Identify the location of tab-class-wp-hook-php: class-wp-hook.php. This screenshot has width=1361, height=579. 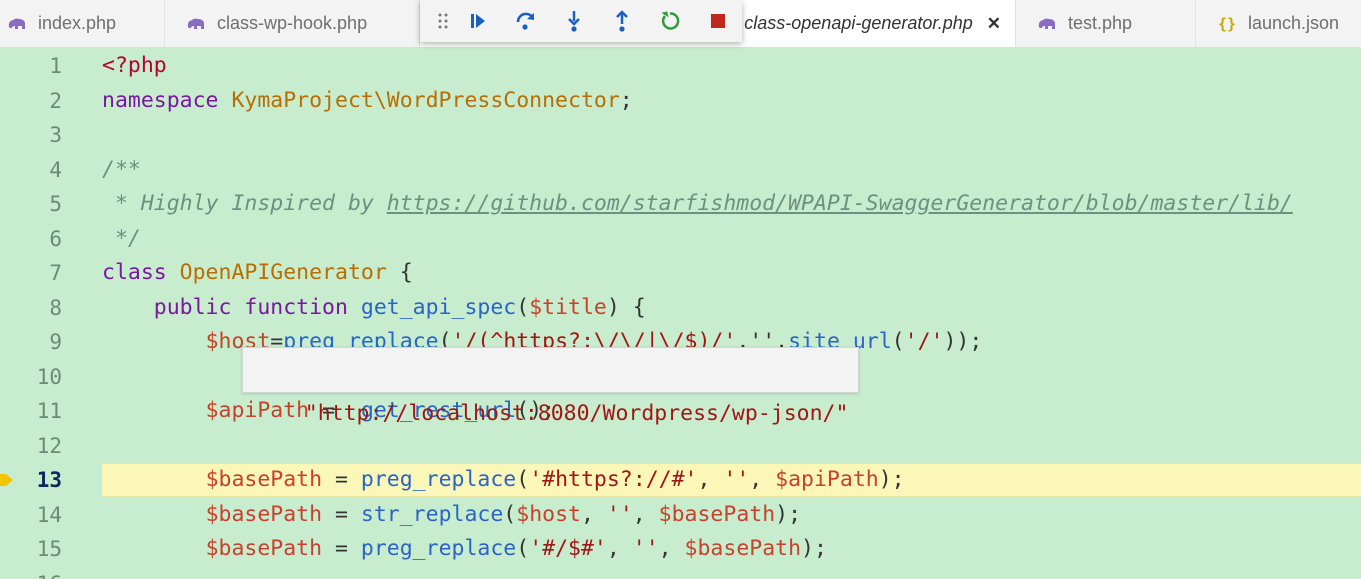
(292, 23).